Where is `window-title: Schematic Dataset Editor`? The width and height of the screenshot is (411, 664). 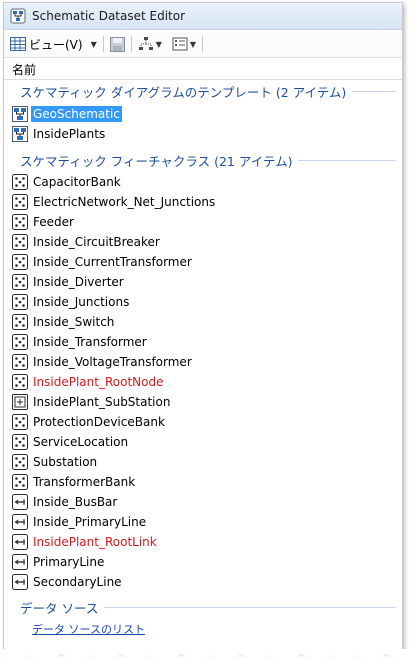 window-title: Schematic Dataset Editor is located at coordinates (109, 16).